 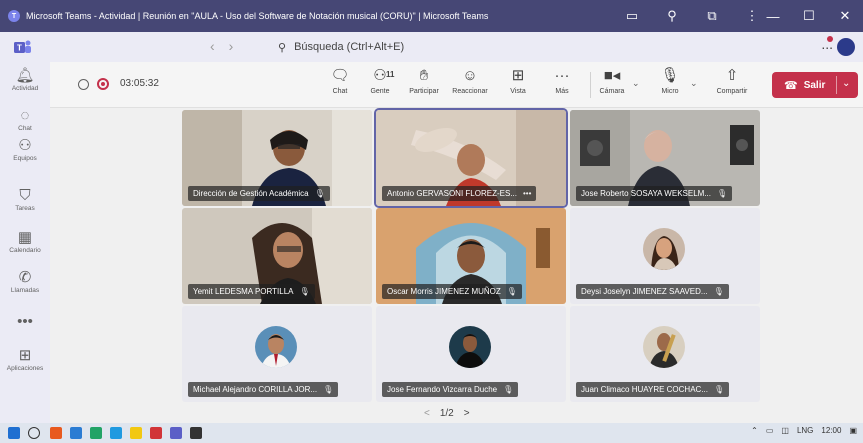 What do you see at coordinates (636, 83) in the screenshot?
I see `camera-options-chevron-icon: ⌄` at bounding box center [636, 83].